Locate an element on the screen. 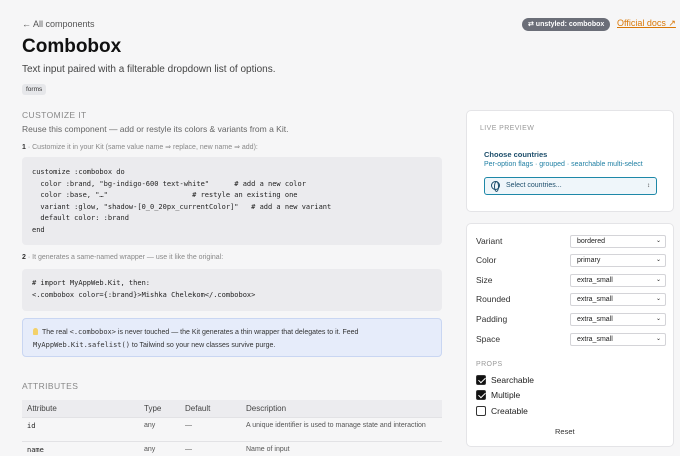 This screenshot has height=456, width=680. globe-icon is located at coordinates (495, 186).